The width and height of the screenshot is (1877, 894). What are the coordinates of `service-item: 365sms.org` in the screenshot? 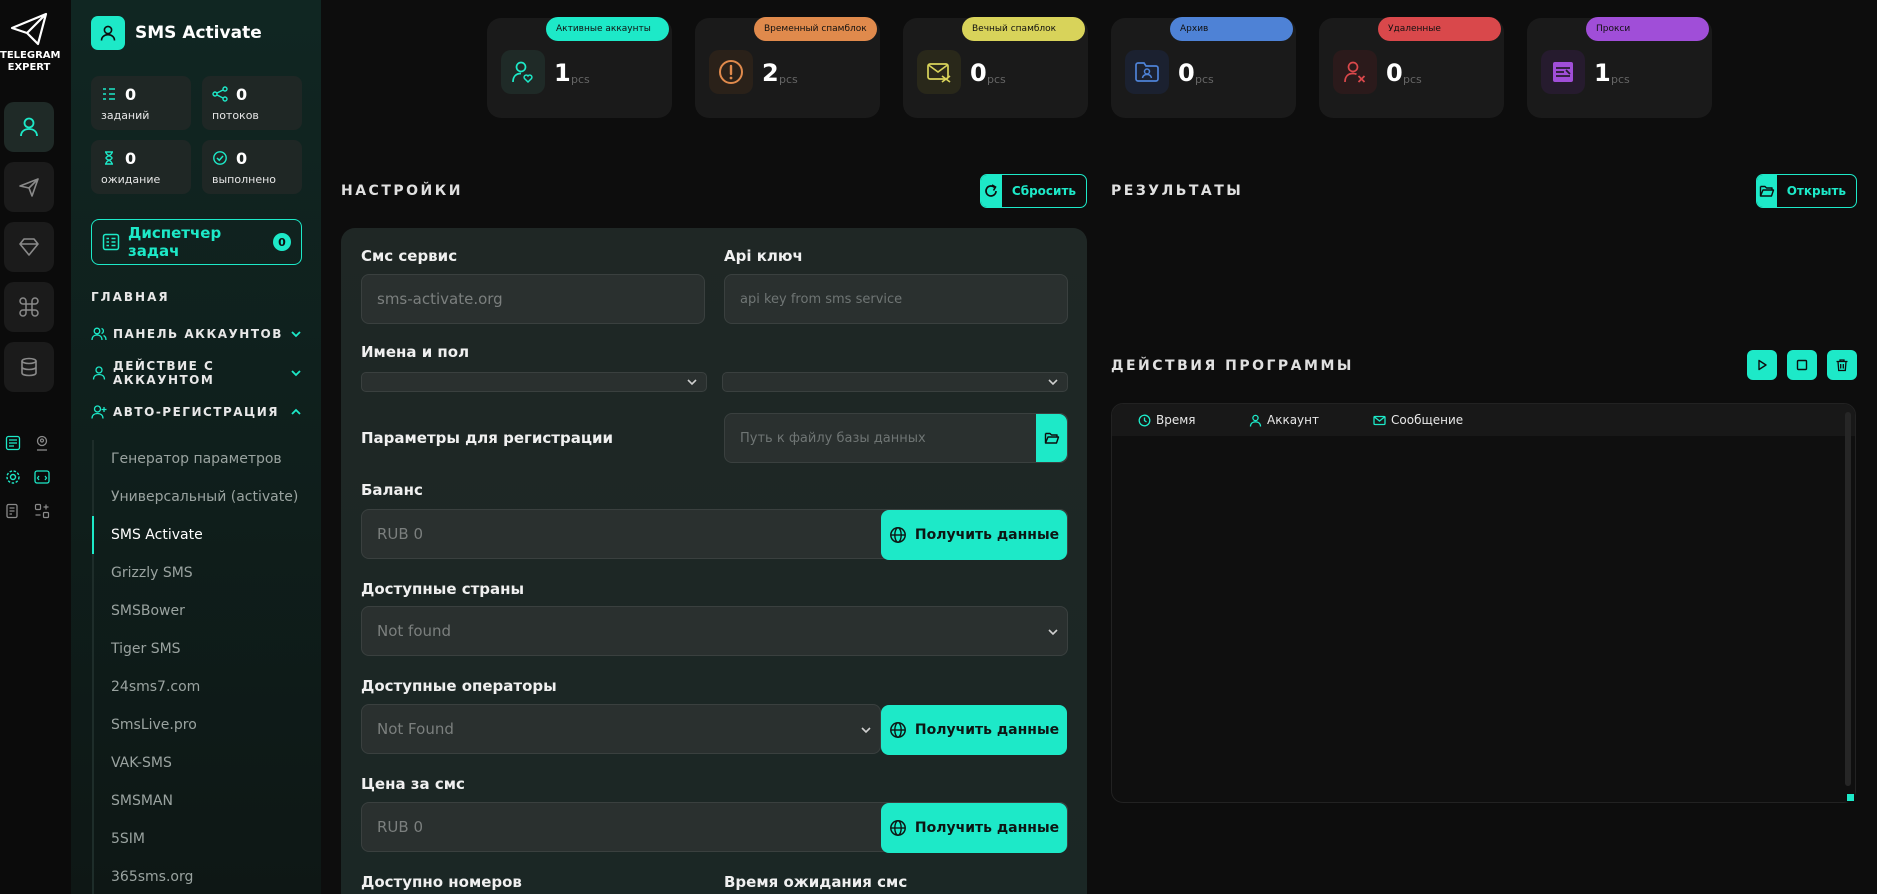 It's located at (197, 876).